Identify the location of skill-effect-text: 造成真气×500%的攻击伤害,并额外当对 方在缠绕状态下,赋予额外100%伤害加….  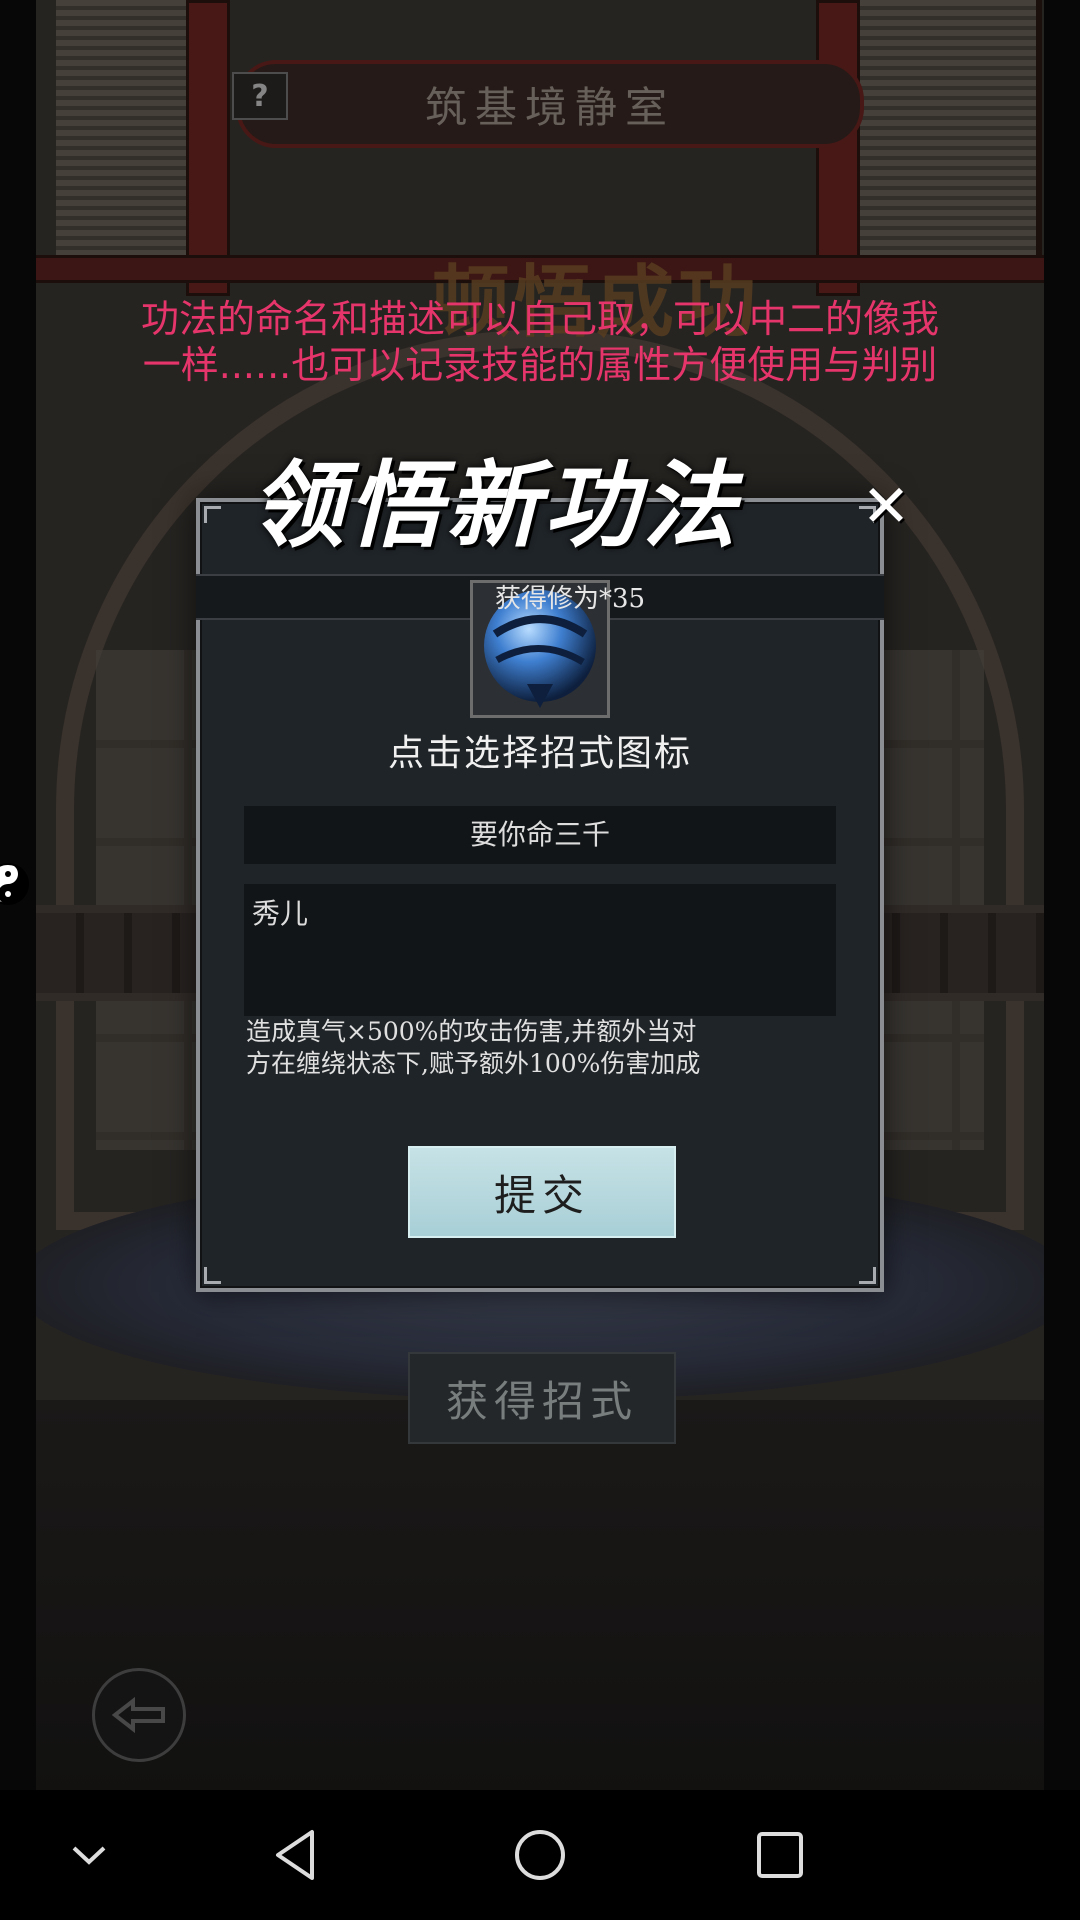
(556, 1048).